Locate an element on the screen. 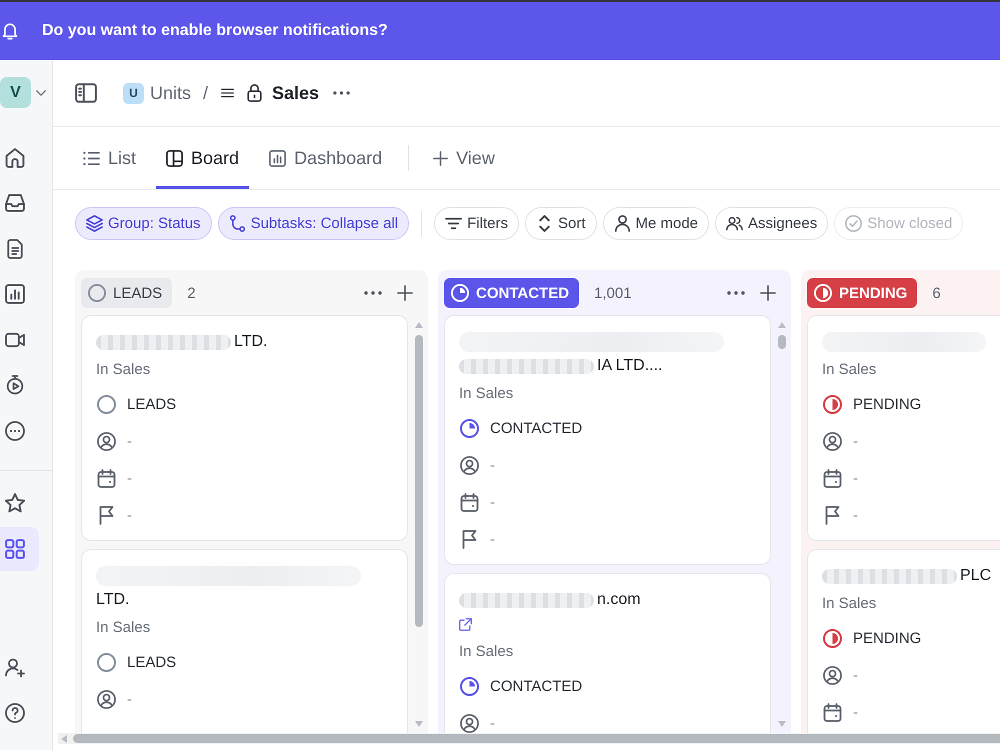 This screenshot has width=1000, height=750. check-circle-icon is located at coordinates (853, 223).